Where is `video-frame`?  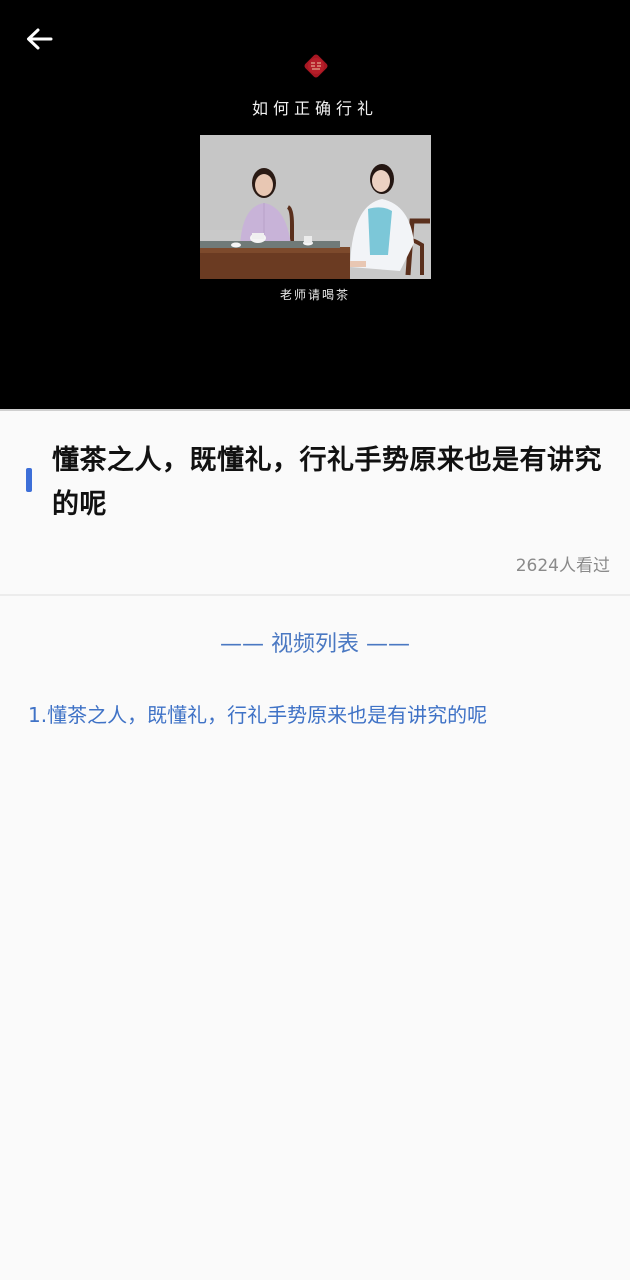 video-frame is located at coordinates (315, 207).